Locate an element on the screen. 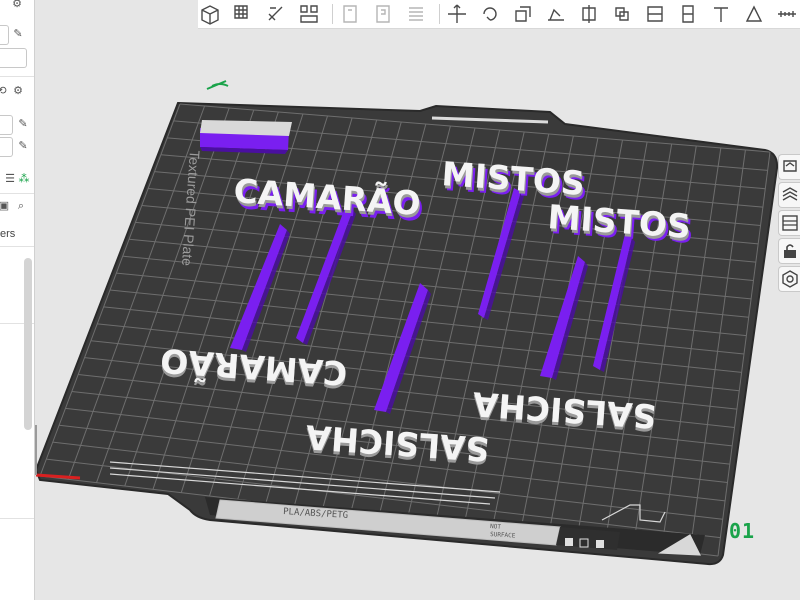 This screenshot has height=600, width=800. layers-button is located at coordinates (416, 14).